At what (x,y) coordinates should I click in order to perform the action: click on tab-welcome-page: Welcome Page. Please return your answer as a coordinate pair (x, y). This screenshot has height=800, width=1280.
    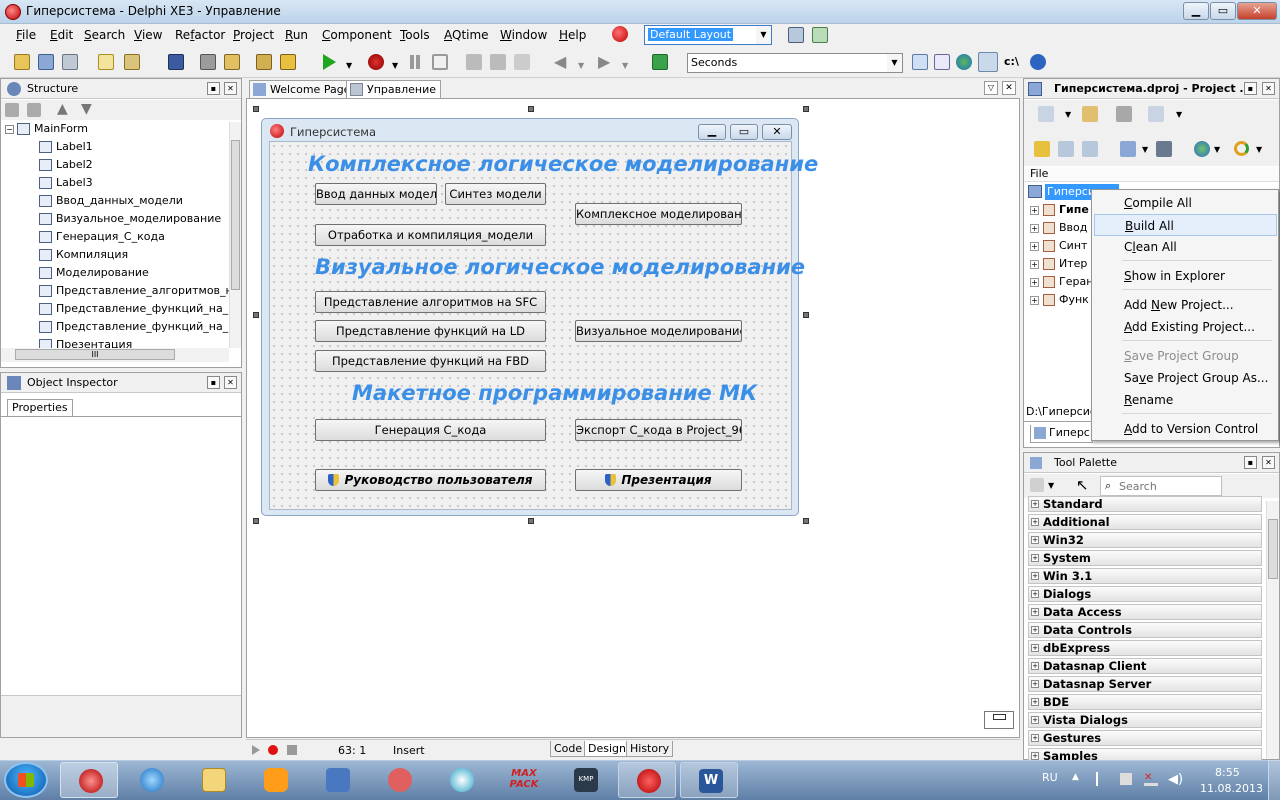
    Looking at the image, I should click on (302, 89).